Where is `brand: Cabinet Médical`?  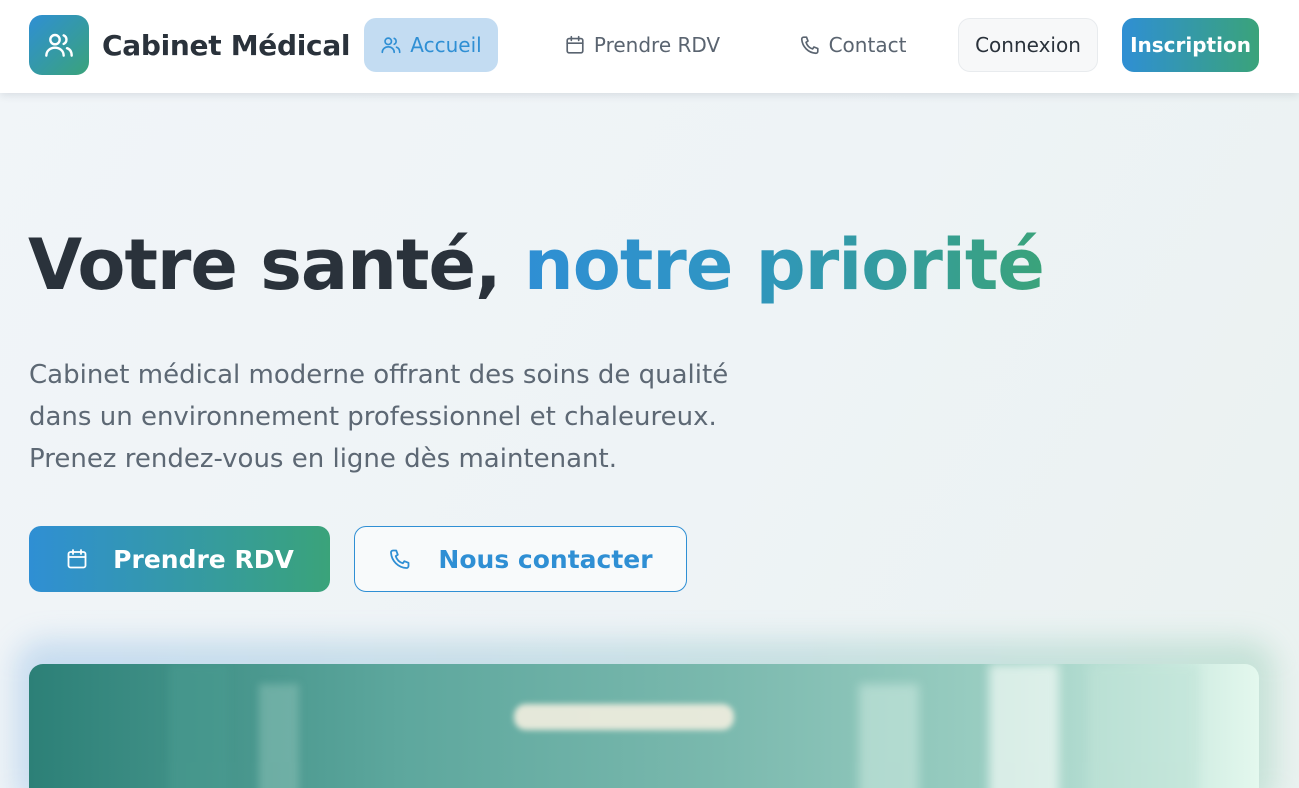 brand: Cabinet Médical is located at coordinates (190, 45).